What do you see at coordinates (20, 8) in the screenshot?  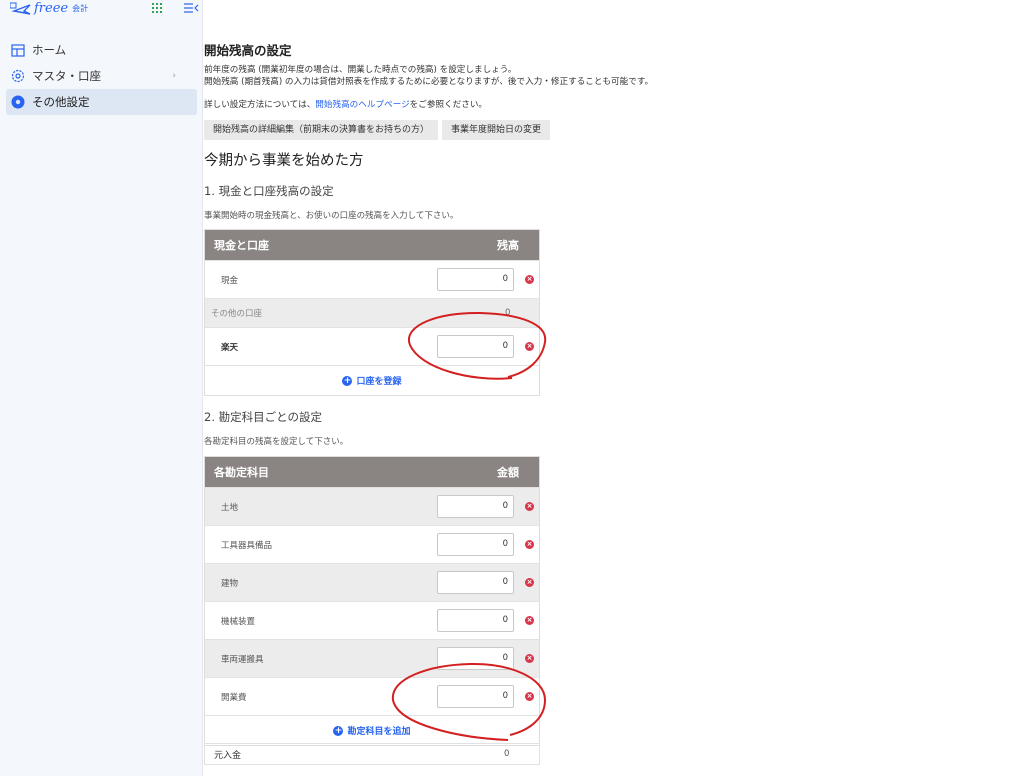 I see `freee-bird-icon` at bounding box center [20, 8].